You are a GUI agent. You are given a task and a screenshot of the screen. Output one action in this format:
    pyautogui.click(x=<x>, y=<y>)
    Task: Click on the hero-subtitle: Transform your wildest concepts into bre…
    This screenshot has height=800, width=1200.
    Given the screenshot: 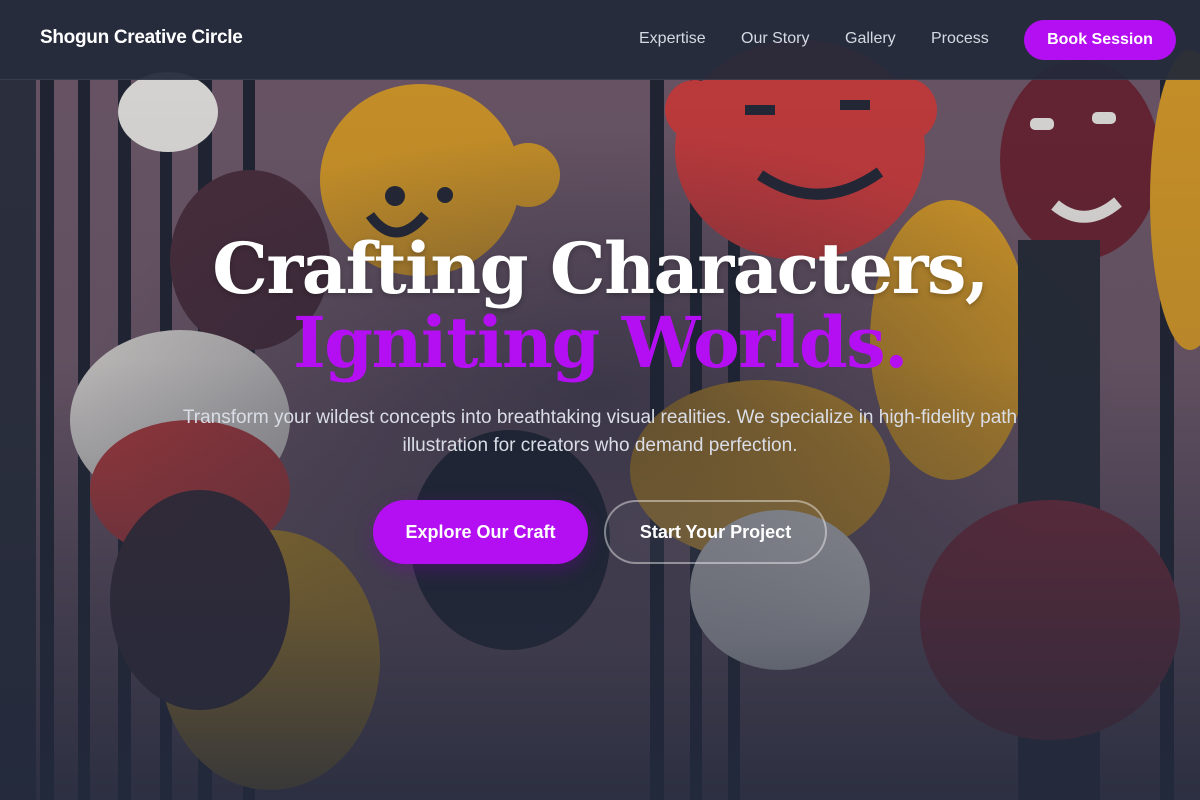 What is the action you would take?
    pyautogui.click(x=600, y=431)
    